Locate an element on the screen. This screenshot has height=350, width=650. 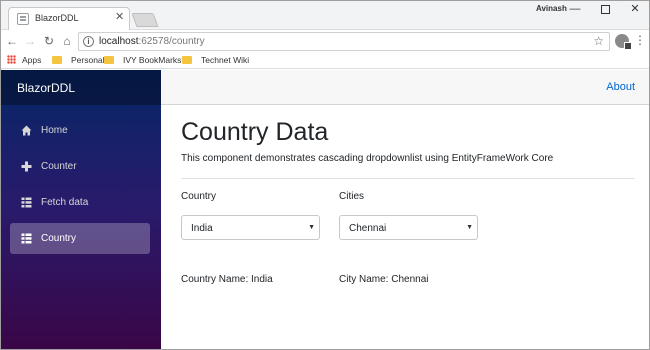
about-link: About is located at coordinates (620, 87).